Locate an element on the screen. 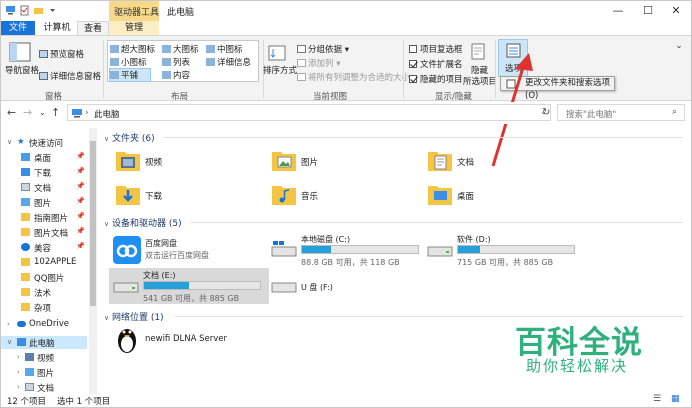 The height and width of the screenshot is (408, 692). new-folder-icon is located at coordinates (38, 10).